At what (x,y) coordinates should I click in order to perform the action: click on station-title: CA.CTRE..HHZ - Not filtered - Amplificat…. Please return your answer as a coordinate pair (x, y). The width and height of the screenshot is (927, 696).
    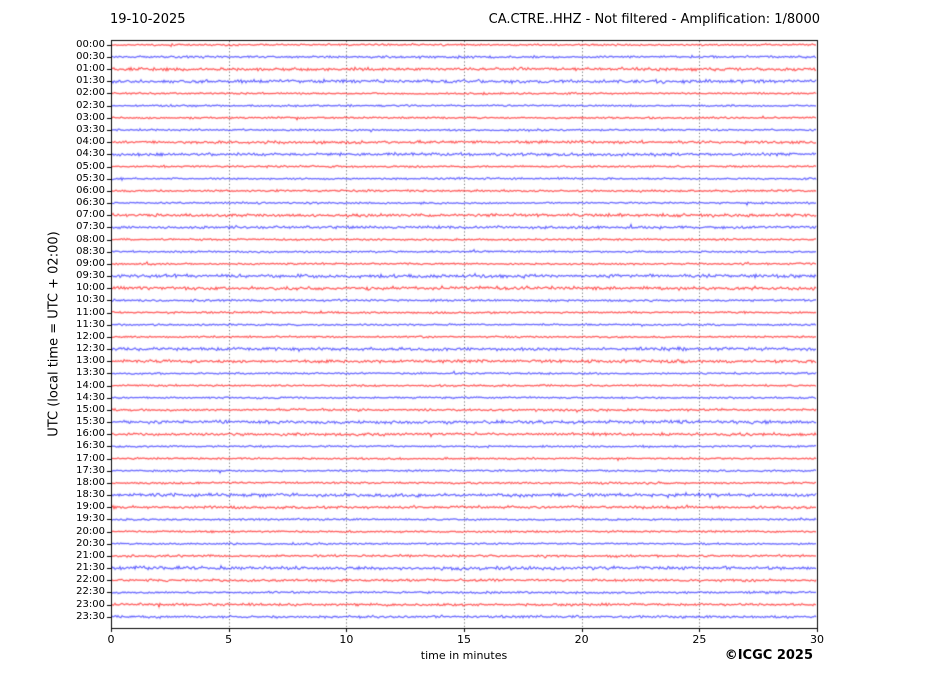
    Looking at the image, I should click on (654, 19).